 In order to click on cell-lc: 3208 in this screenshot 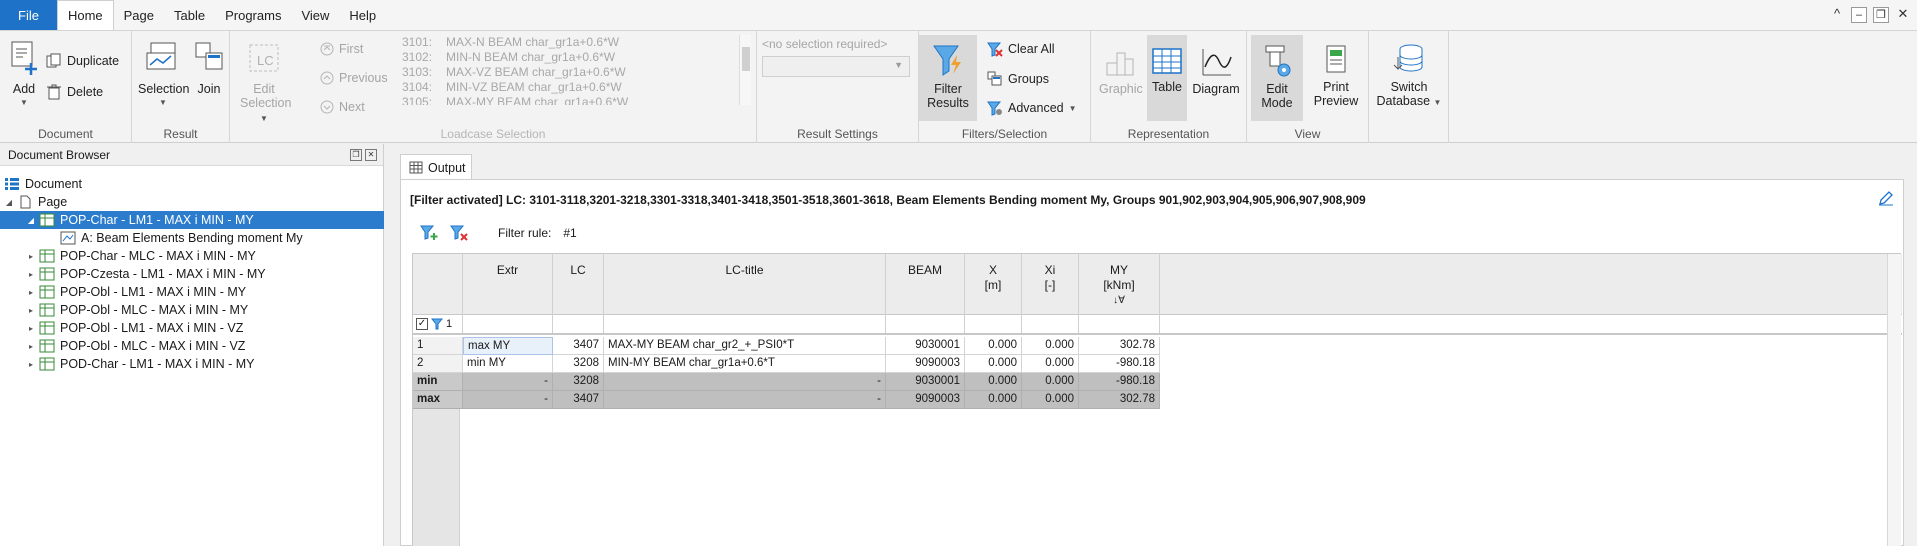, I will do `click(578, 364)`.